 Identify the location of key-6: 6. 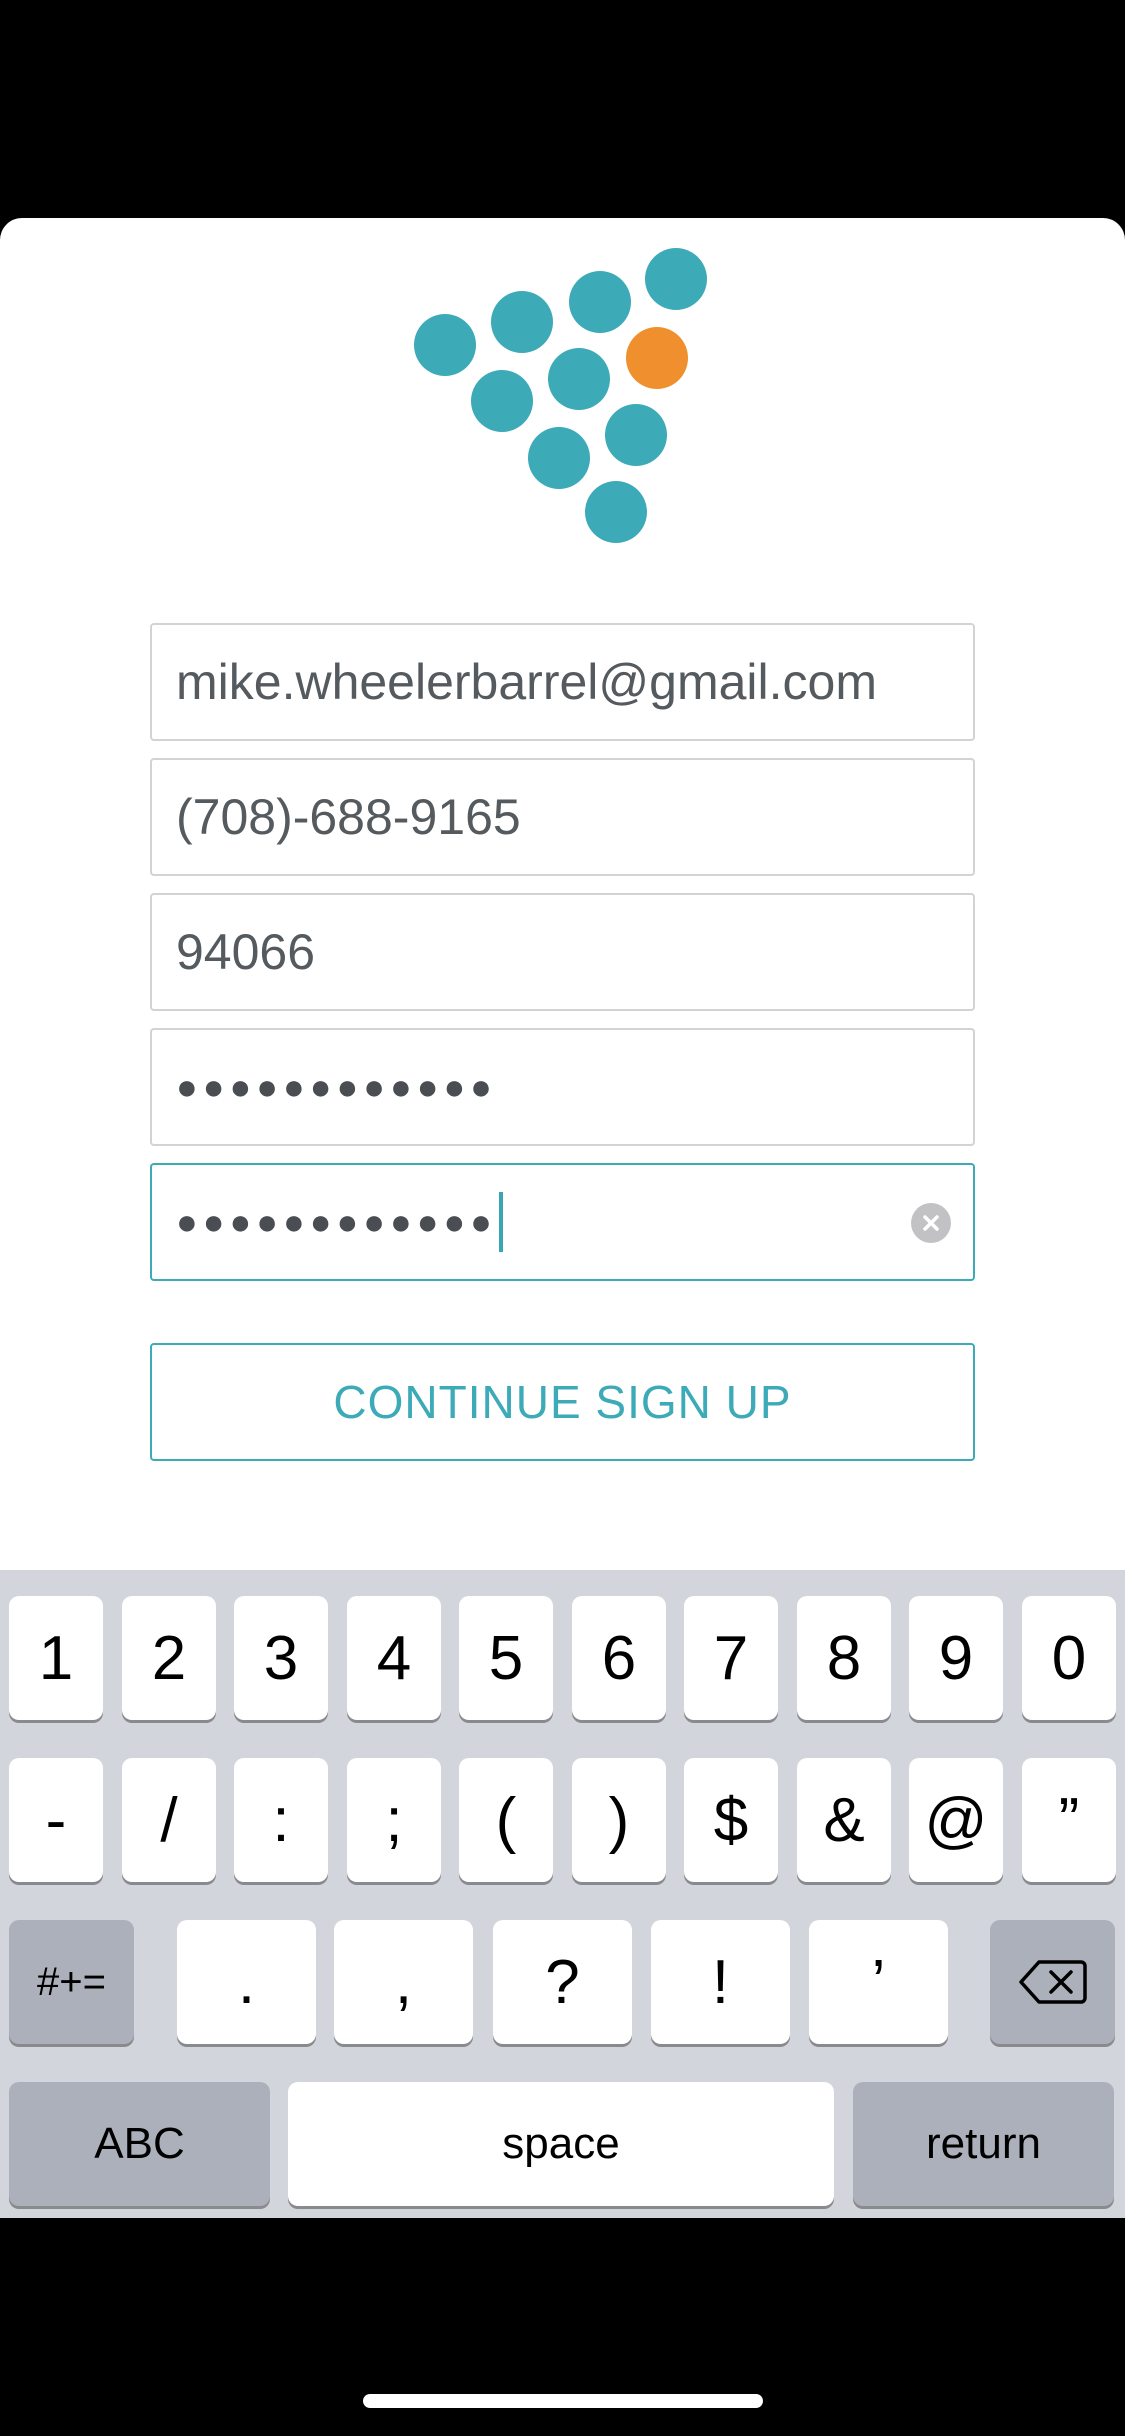
(619, 1658).